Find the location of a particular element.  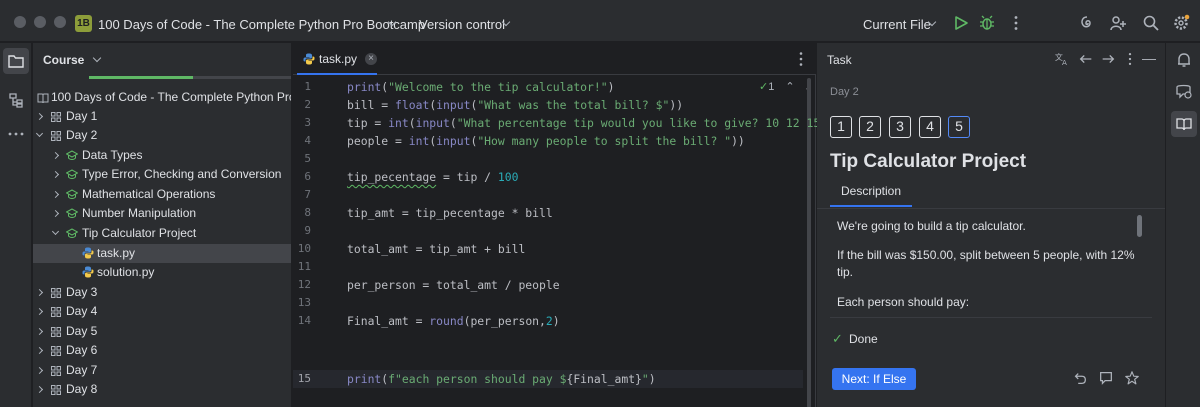

tree-item-type-error: Type Error, Checking and Conversion is located at coordinates (162, 174).